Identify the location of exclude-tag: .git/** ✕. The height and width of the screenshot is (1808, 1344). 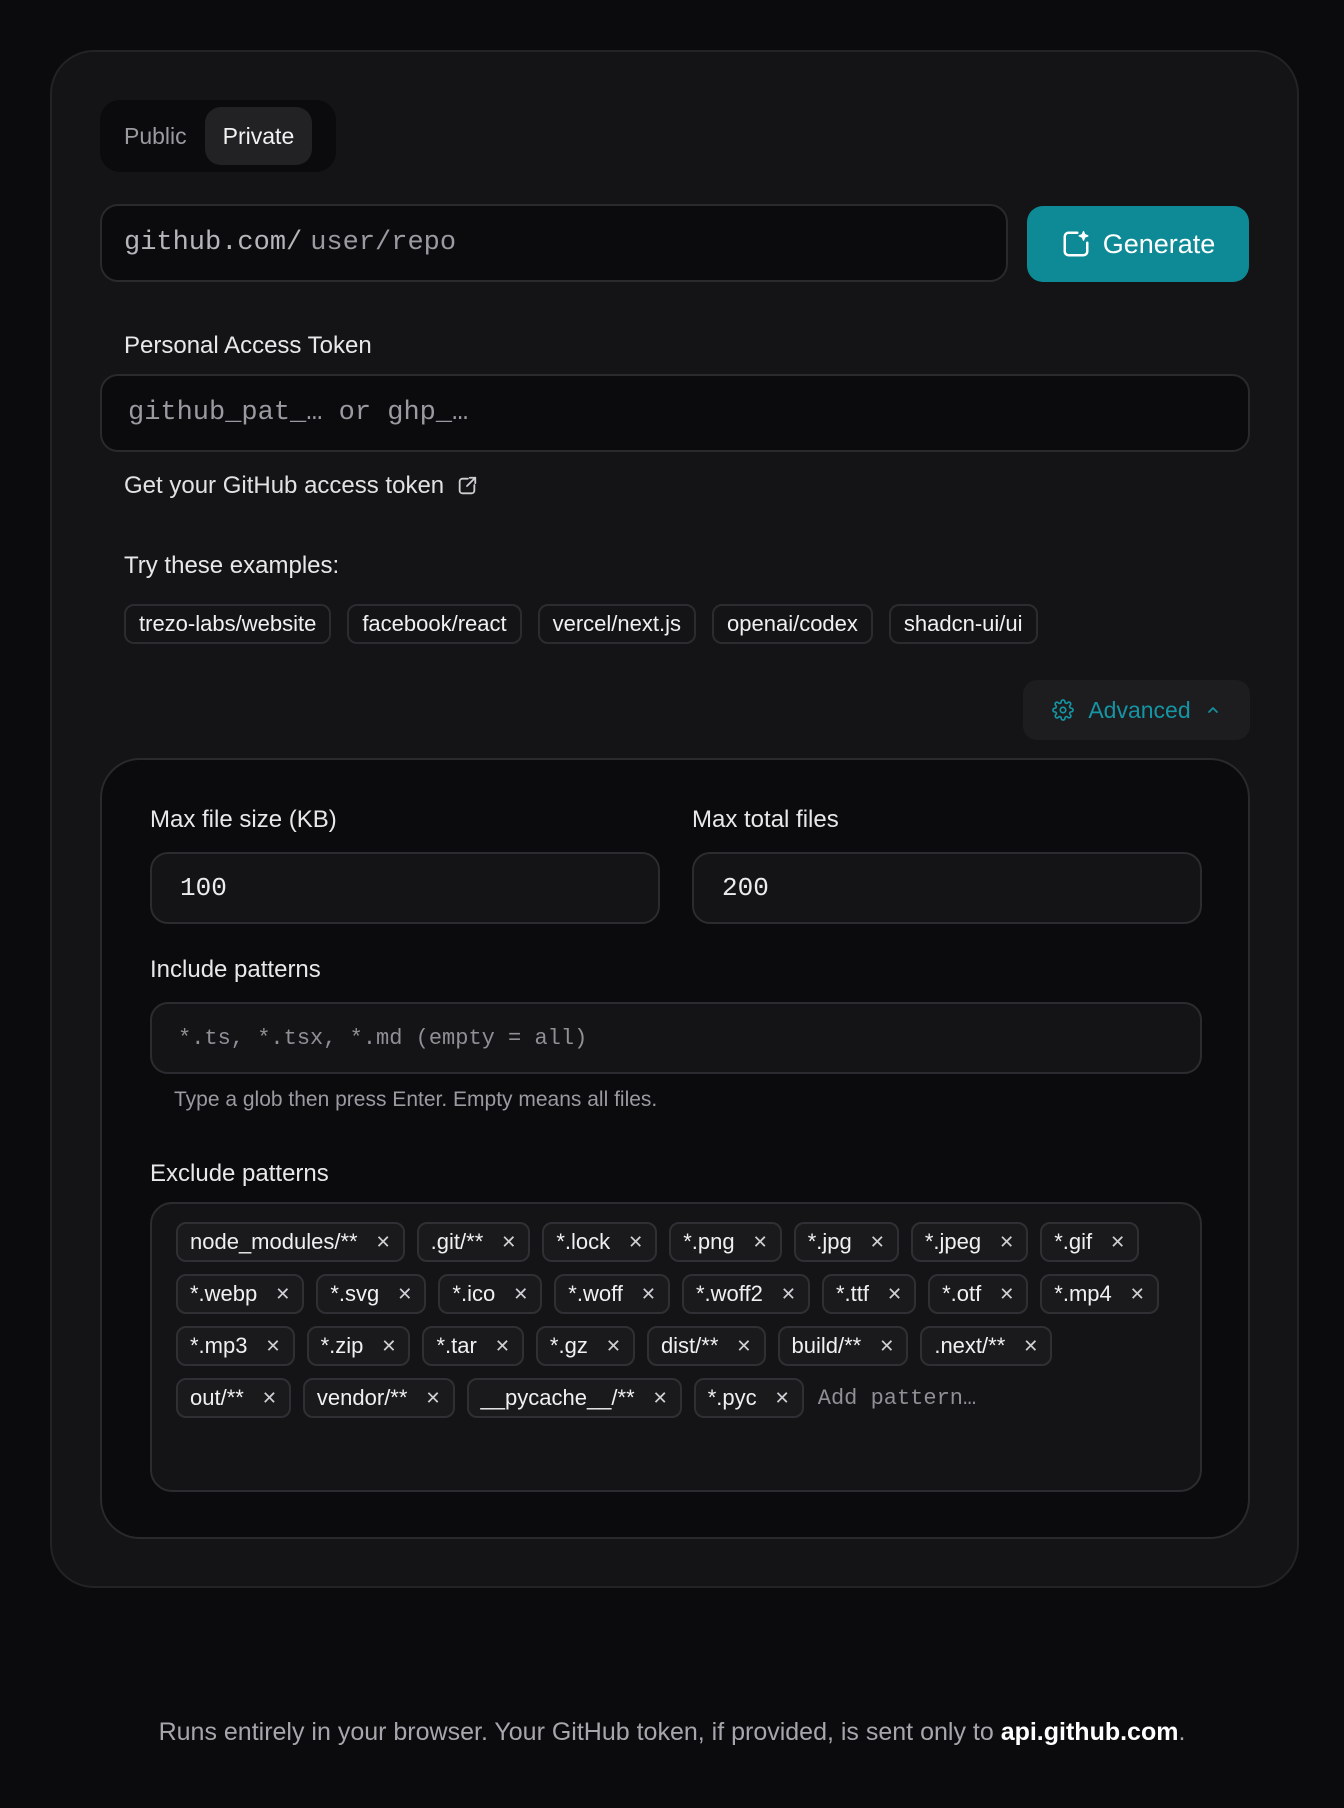
(473, 1242).